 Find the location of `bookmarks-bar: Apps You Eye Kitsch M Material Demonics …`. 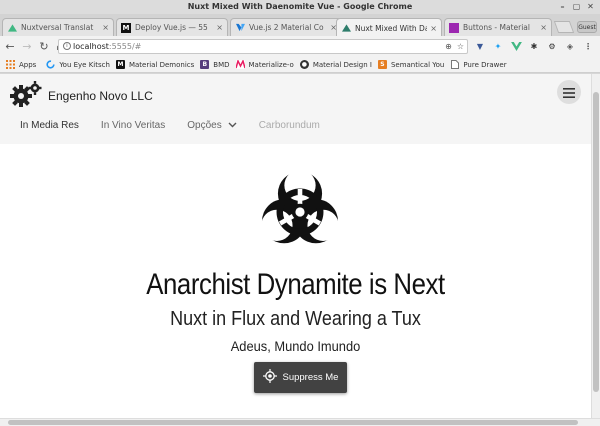

bookmarks-bar: Apps You Eye Kitsch M Material Demonics … is located at coordinates (300, 65).